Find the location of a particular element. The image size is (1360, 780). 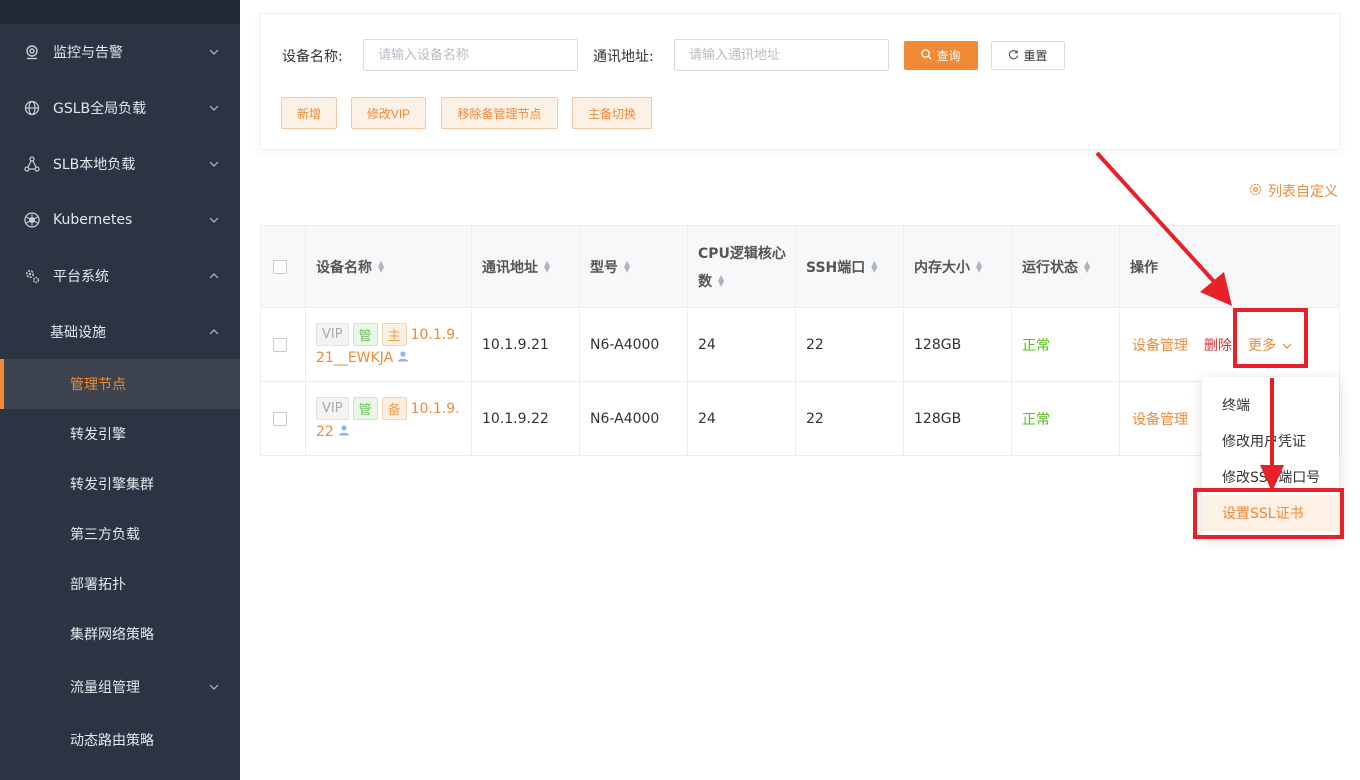

header-status: 运行状态 ▲ ▼ is located at coordinates (1065, 266).